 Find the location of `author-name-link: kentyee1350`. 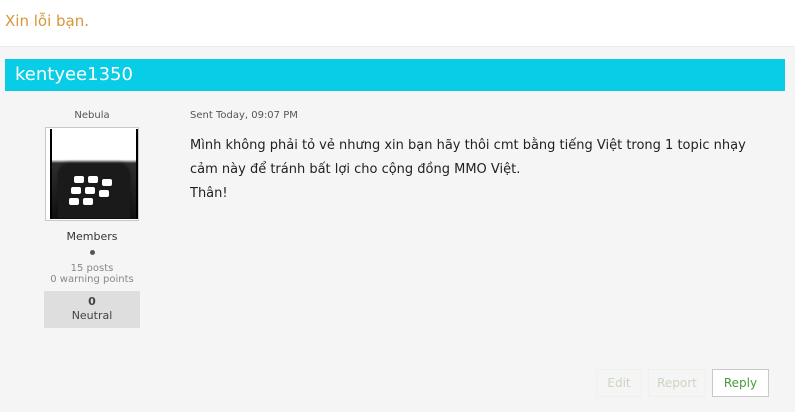

author-name-link: kentyee1350 is located at coordinates (74, 74).